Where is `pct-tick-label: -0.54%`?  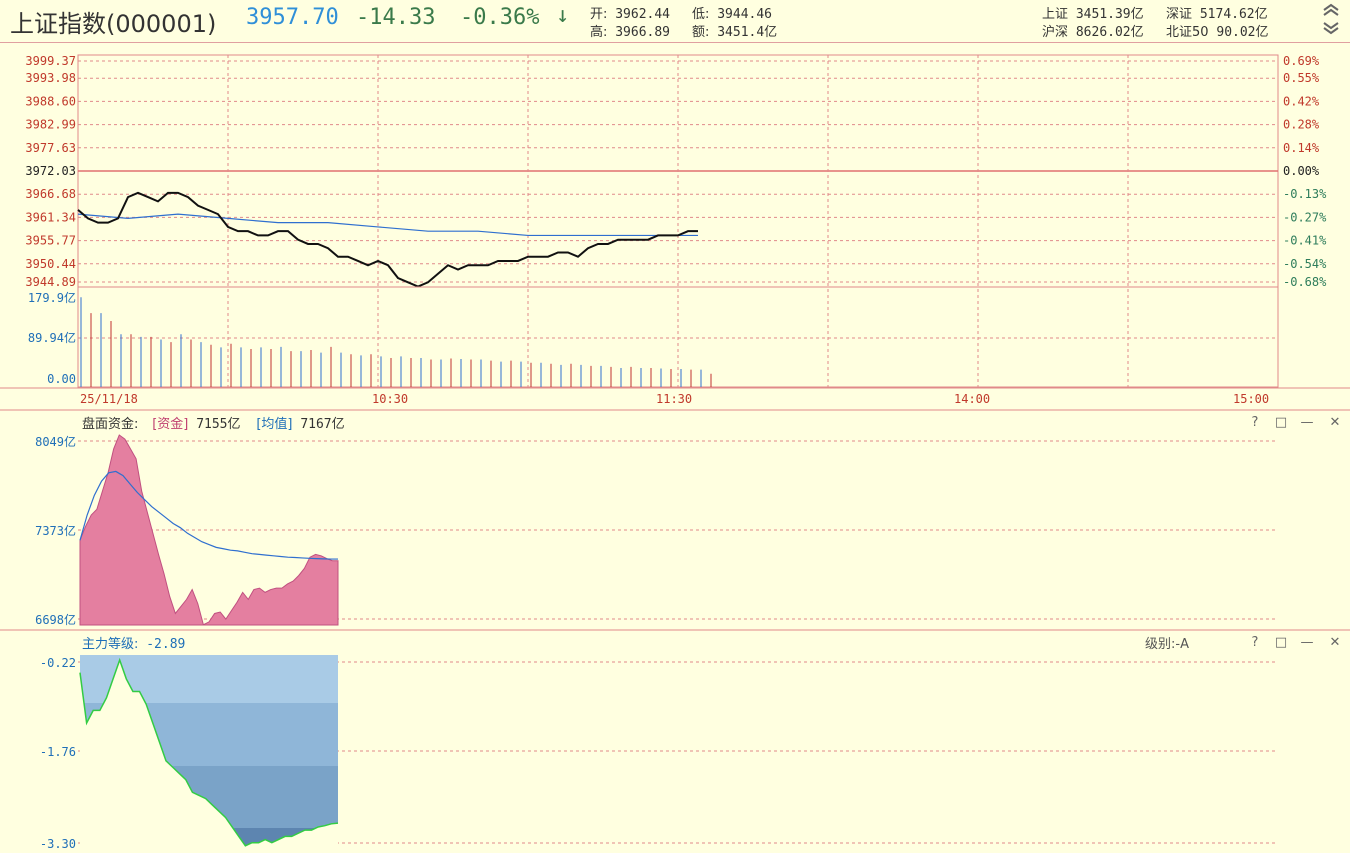 pct-tick-label: -0.54% is located at coordinates (1305, 264).